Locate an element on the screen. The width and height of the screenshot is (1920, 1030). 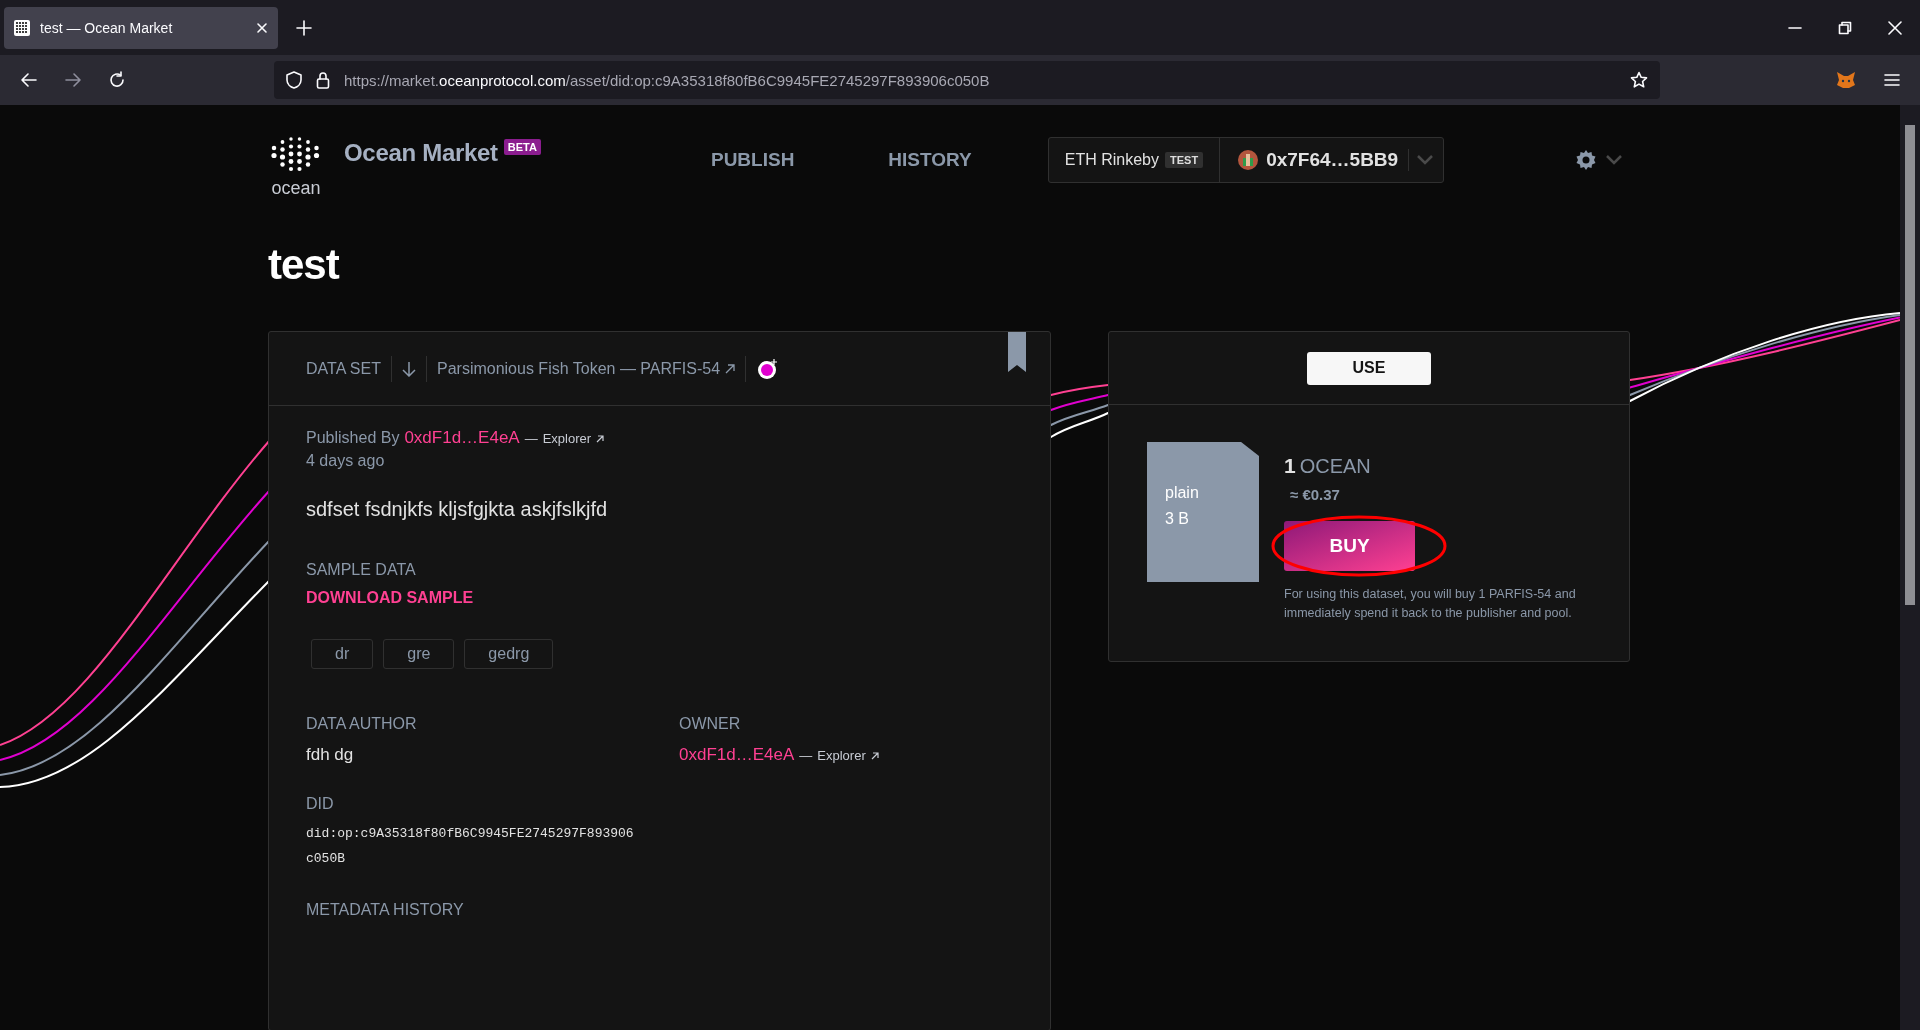
nav-link: HISTORY is located at coordinates (930, 160).